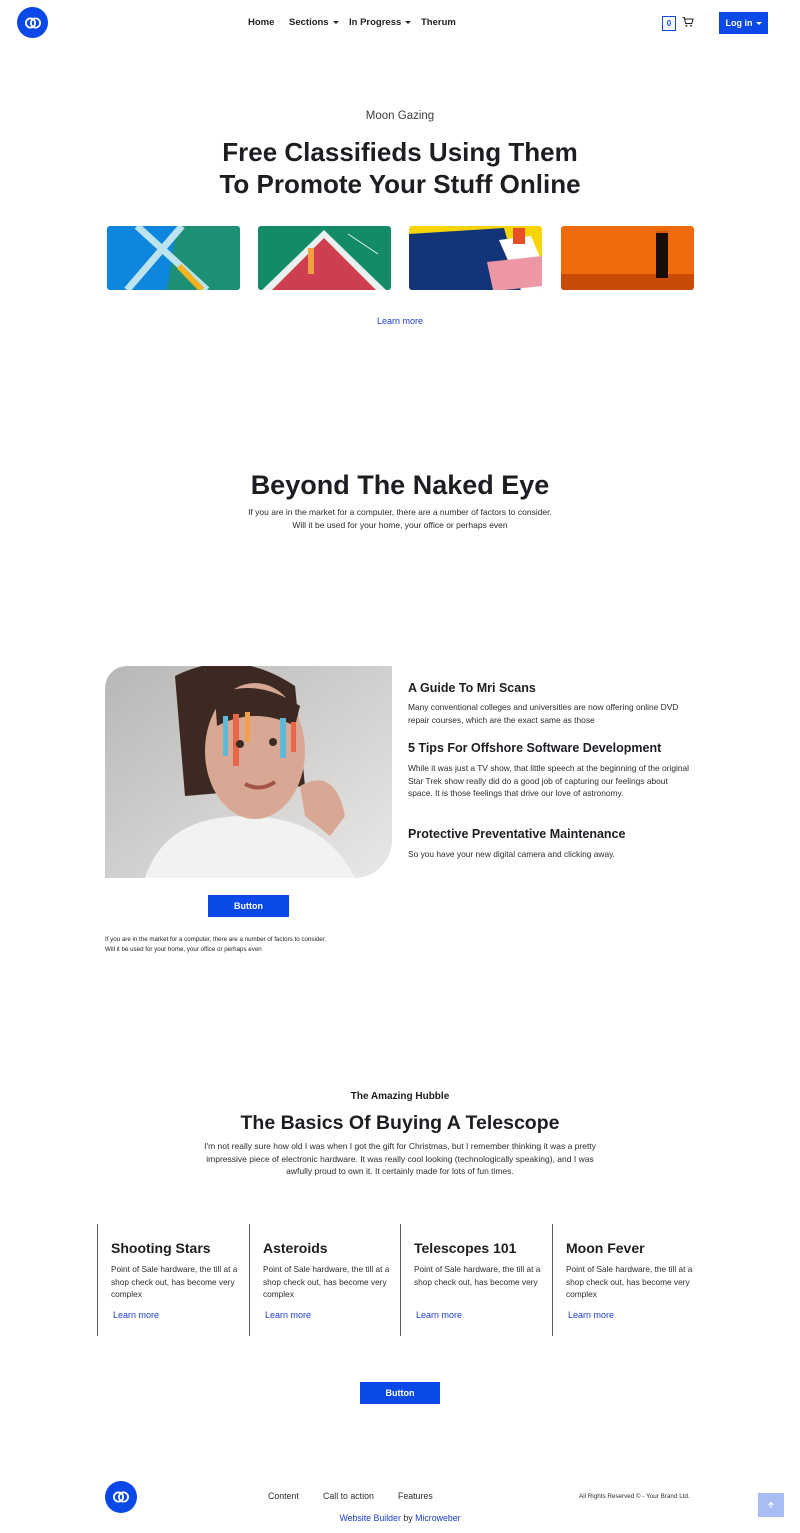 The width and height of the screenshot is (800, 1533). I want to click on arrow-up-icon, so click(771, 1504).